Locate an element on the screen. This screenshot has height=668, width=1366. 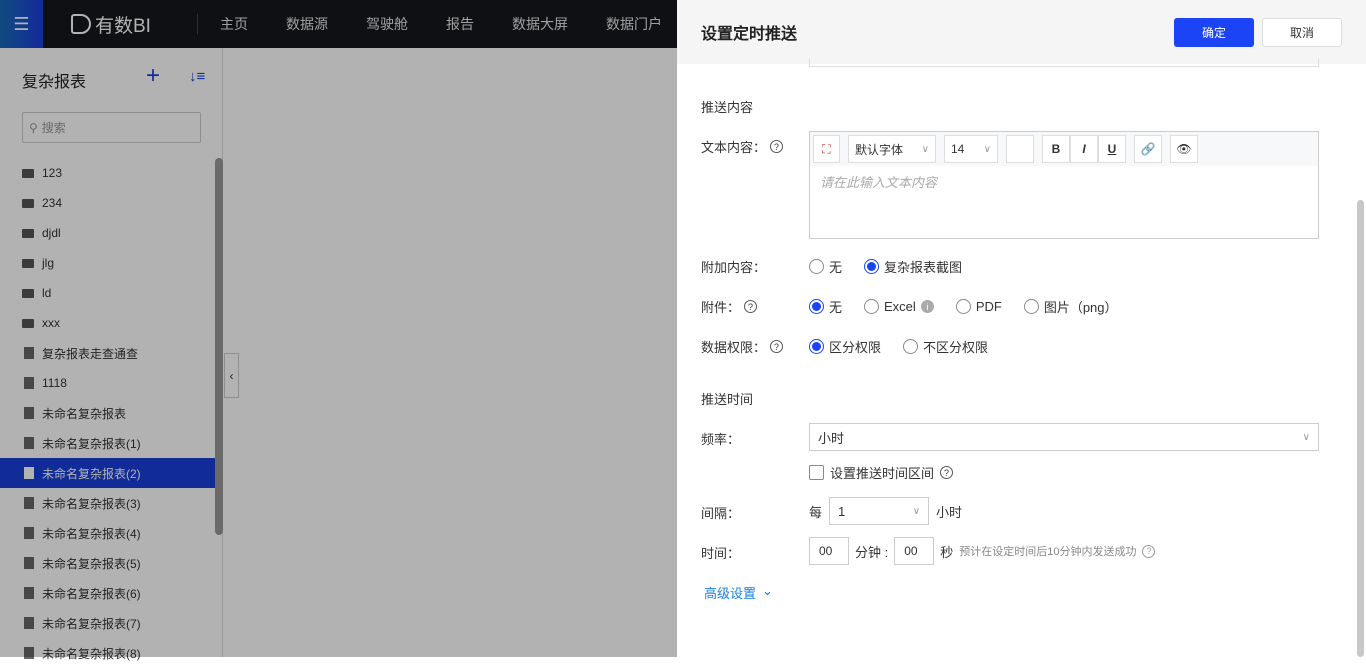
interval-label: 间隔： is located at coordinates (721, 513).